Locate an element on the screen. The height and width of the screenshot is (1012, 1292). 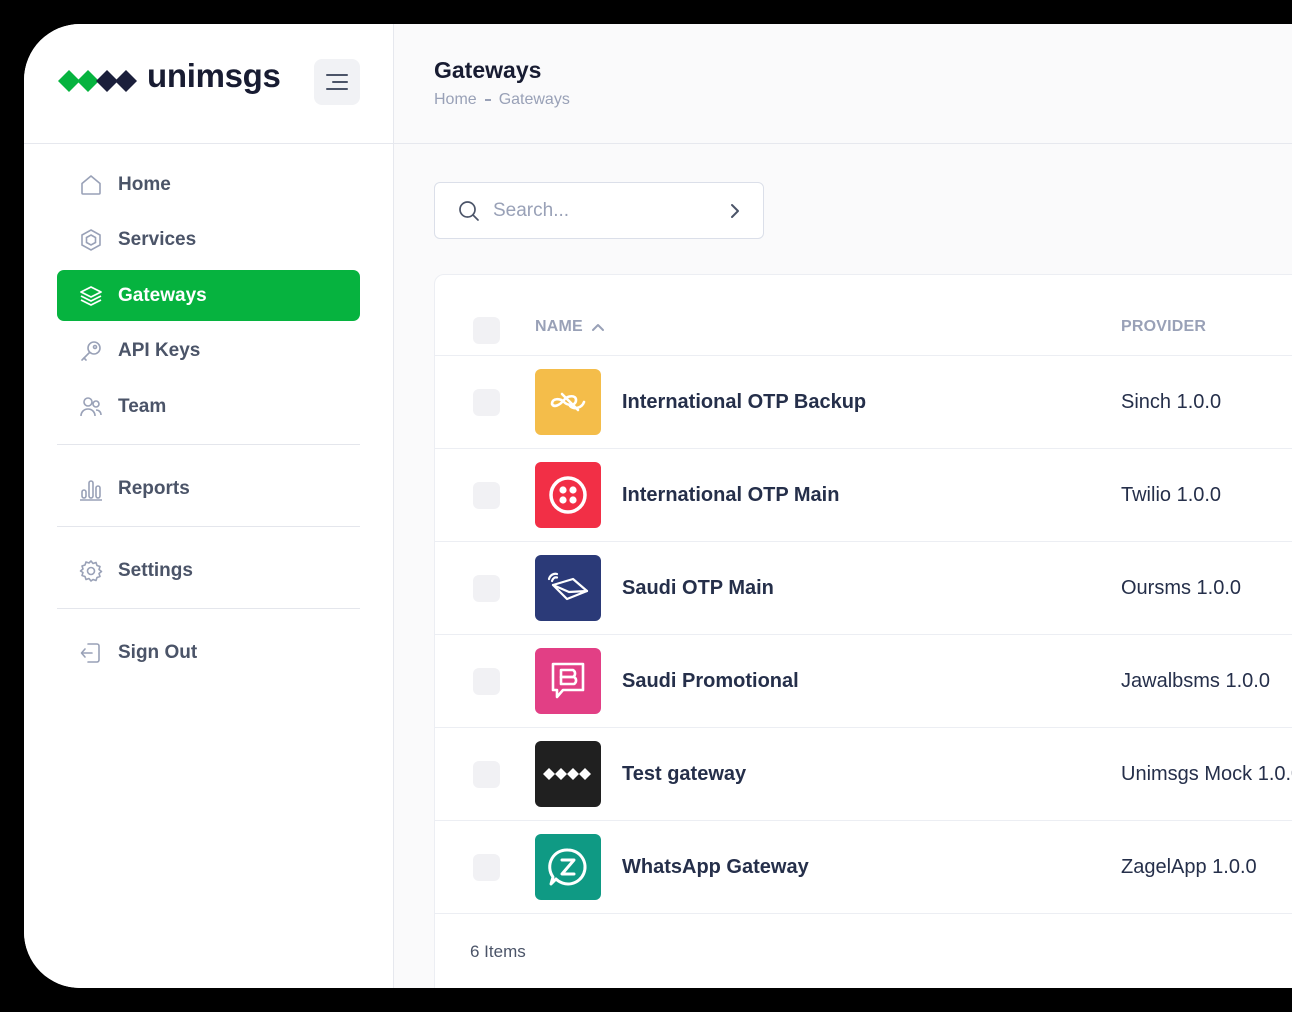
breadcrumb-separator is located at coordinates (487, 100).